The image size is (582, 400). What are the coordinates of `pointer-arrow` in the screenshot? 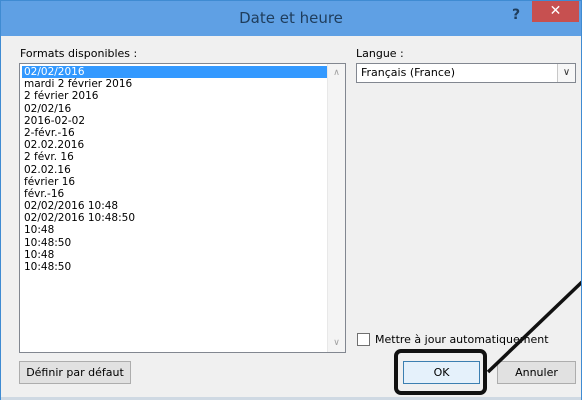 It's located at (534, 327).